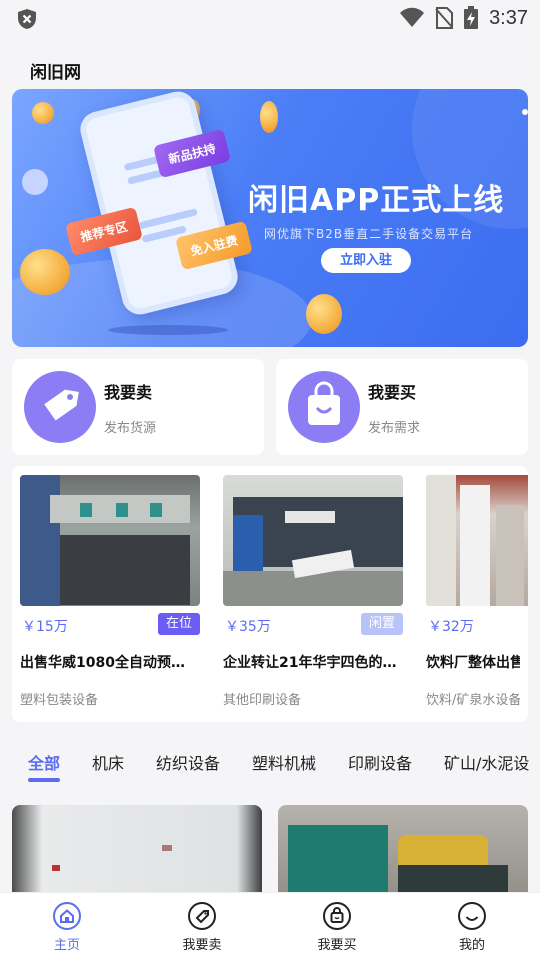 This screenshot has height=960, width=540. What do you see at coordinates (284, 762) in the screenshot?
I see `tab-plastic-machinery: 塑料机械` at bounding box center [284, 762].